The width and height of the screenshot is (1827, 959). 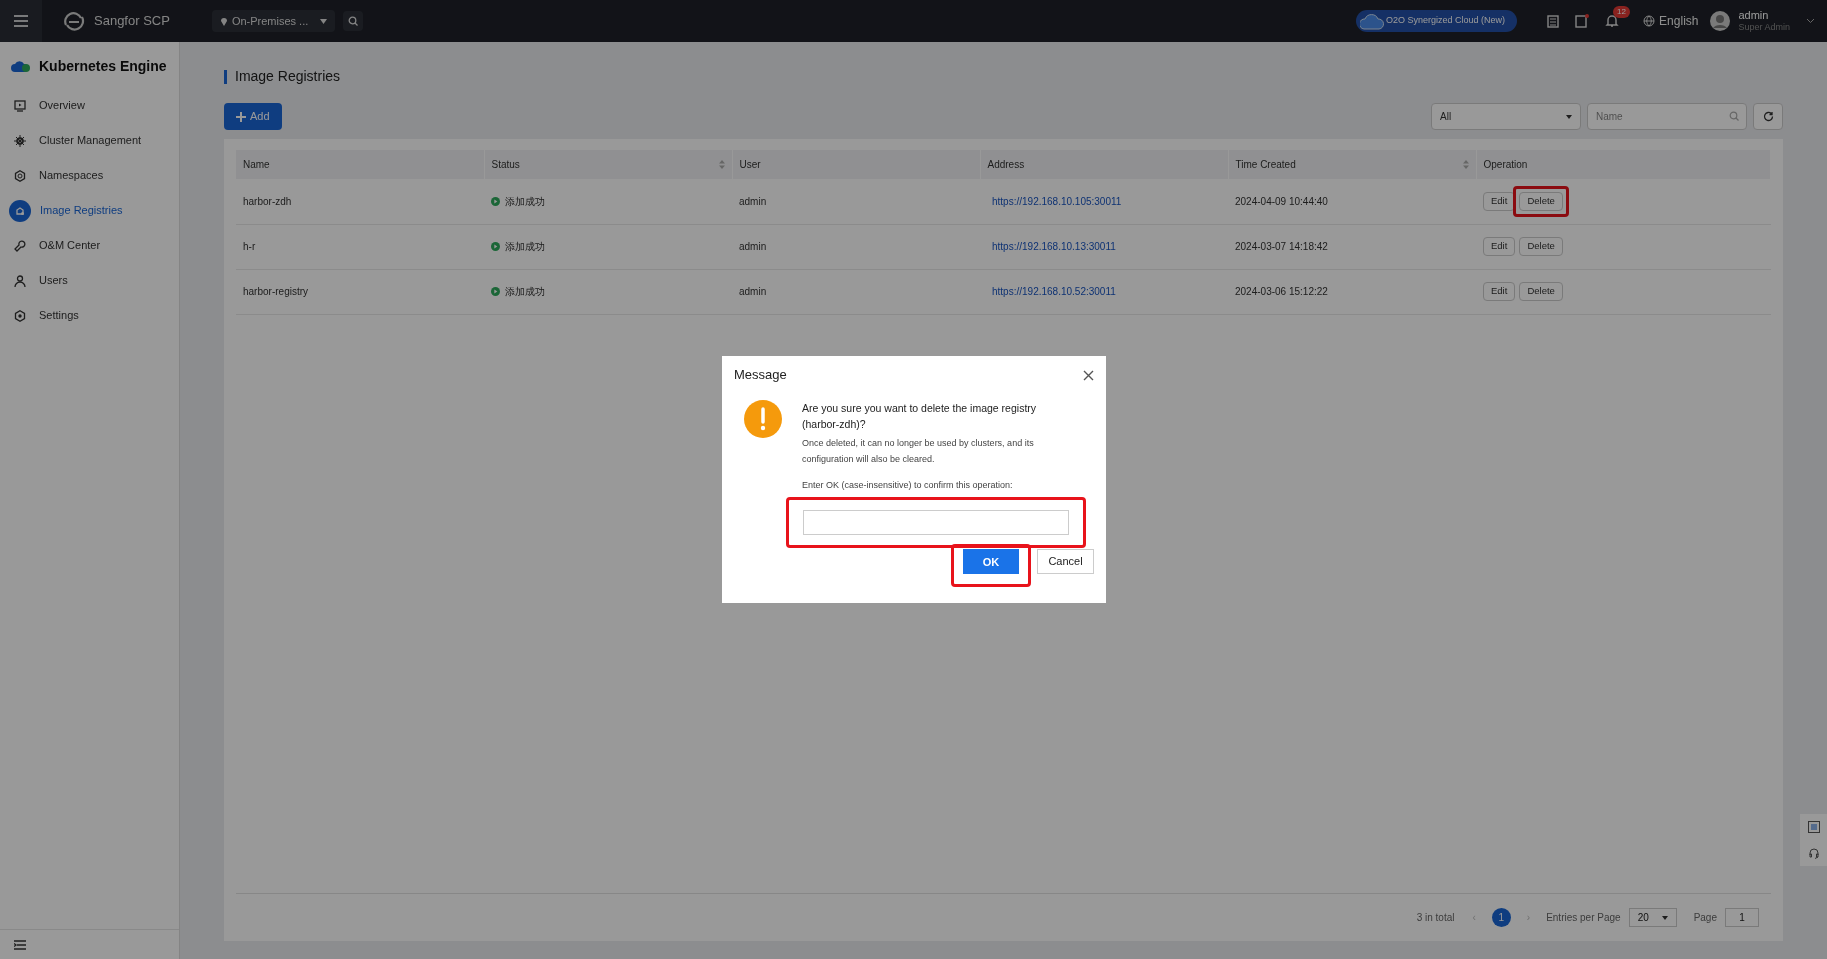 What do you see at coordinates (132, 21) in the screenshot?
I see `brand-name: Sangfor SCP` at bounding box center [132, 21].